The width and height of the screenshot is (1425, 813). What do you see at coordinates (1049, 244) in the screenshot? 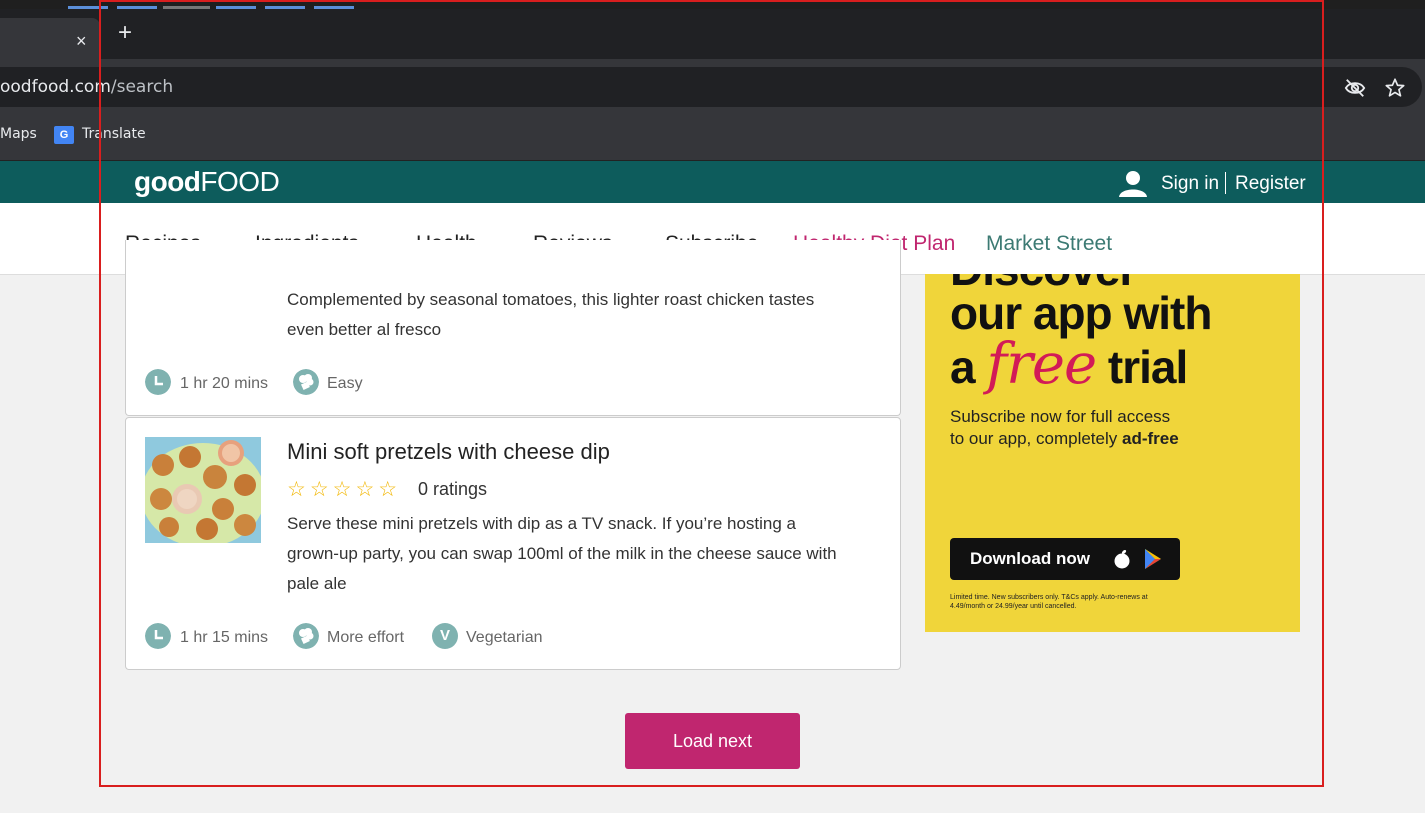
I see `nav-item-market-street: Market Street` at bounding box center [1049, 244].